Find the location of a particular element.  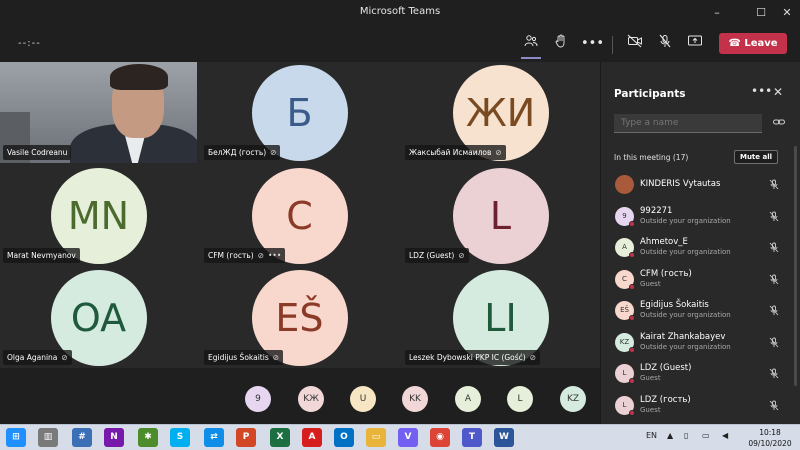

tile-name-label: Жаксыбай Исмаилов ⊘ is located at coordinates (455, 152).